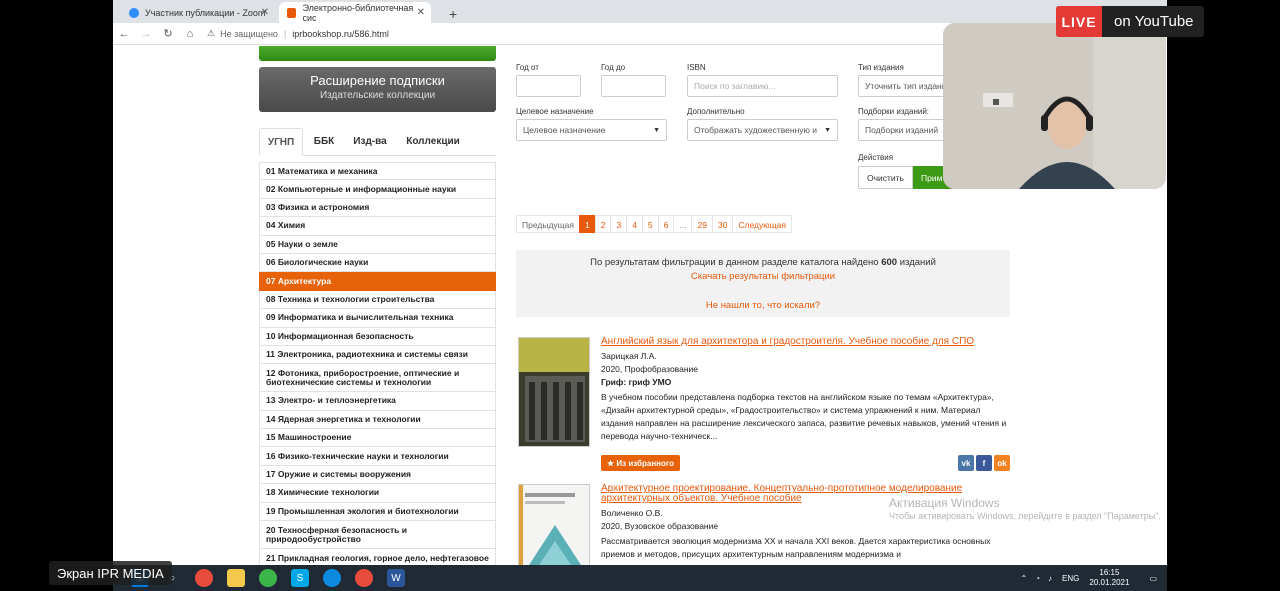  Describe the element at coordinates (396, 578) in the screenshot. I see `word-icon: W` at that location.